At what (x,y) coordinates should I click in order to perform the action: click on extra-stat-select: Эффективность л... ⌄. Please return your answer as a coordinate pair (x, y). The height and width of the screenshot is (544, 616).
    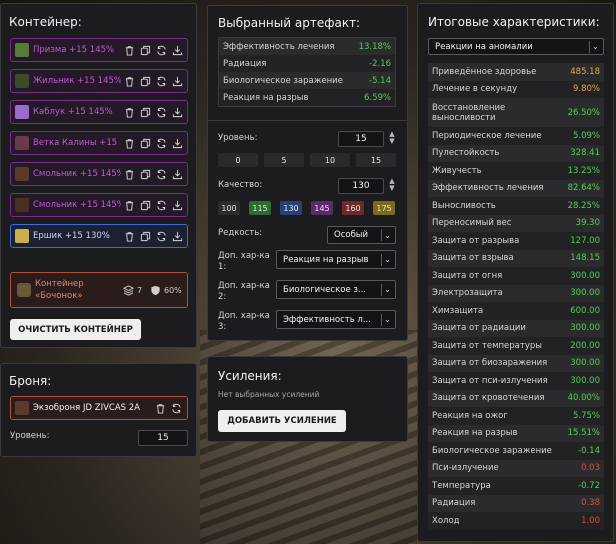
    Looking at the image, I should click on (336, 319).